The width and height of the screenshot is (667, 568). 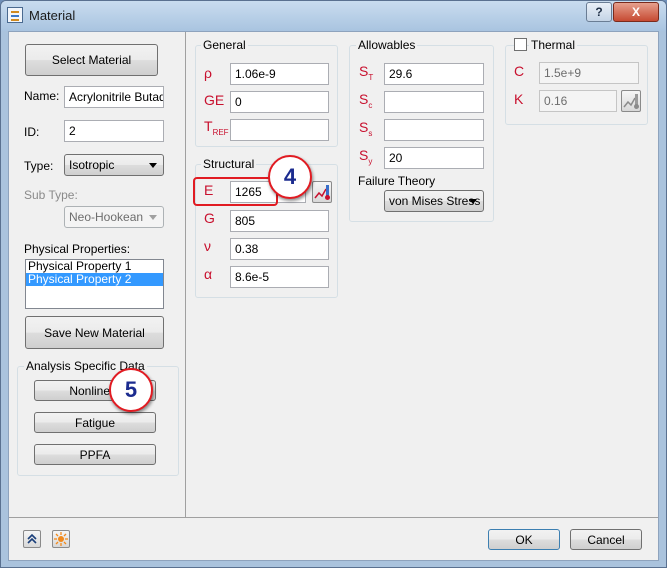 I want to click on failure-theory-label: Failure Theory, so click(x=397, y=181).